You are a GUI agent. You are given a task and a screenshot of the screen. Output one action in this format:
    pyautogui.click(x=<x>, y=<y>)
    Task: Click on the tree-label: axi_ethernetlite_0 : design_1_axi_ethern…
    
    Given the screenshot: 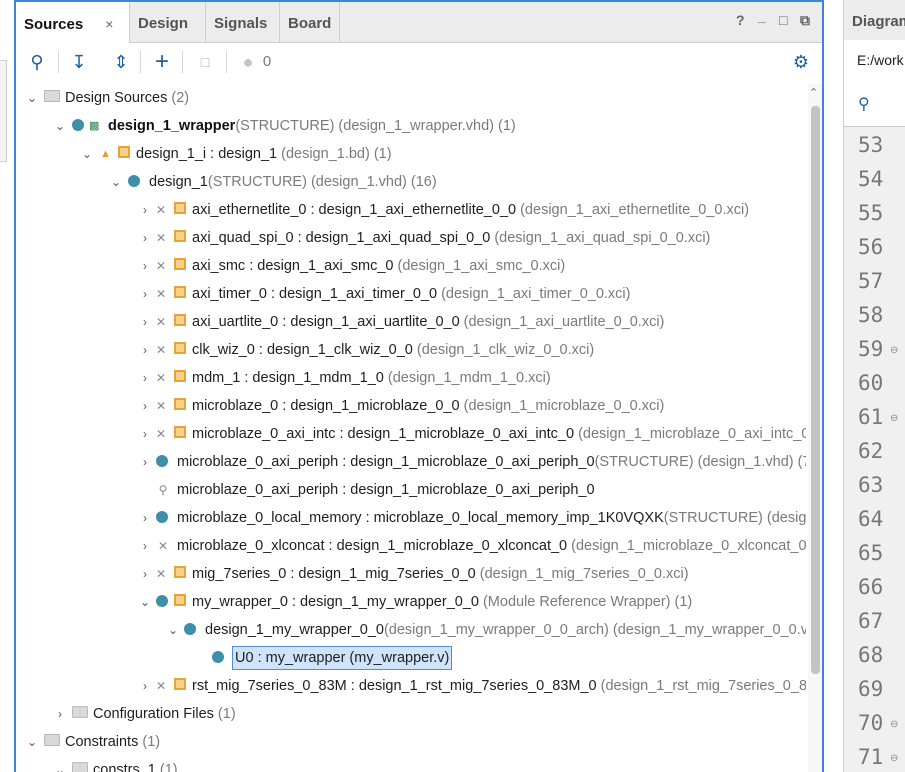 What is the action you would take?
    pyautogui.click(x=354, y=210)
    